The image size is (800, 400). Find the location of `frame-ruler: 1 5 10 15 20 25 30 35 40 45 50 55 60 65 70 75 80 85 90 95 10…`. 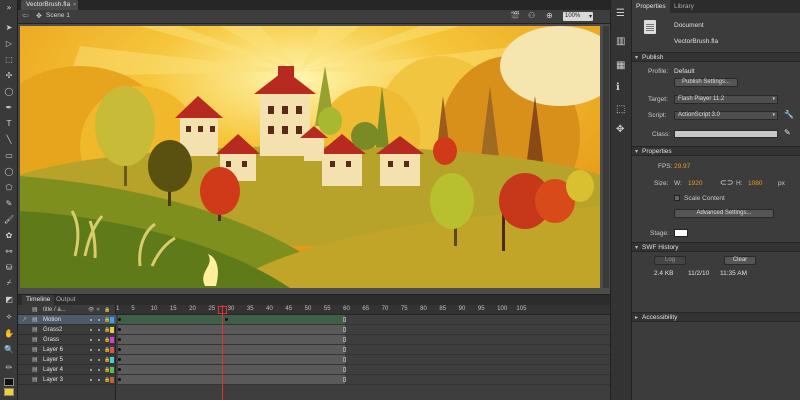

frame-ruler: 1 5 10 15 20 25 30 35 40 45 50 55 60 65 70 75 80 85 90 95 10… is located at coordinates (363, 310).